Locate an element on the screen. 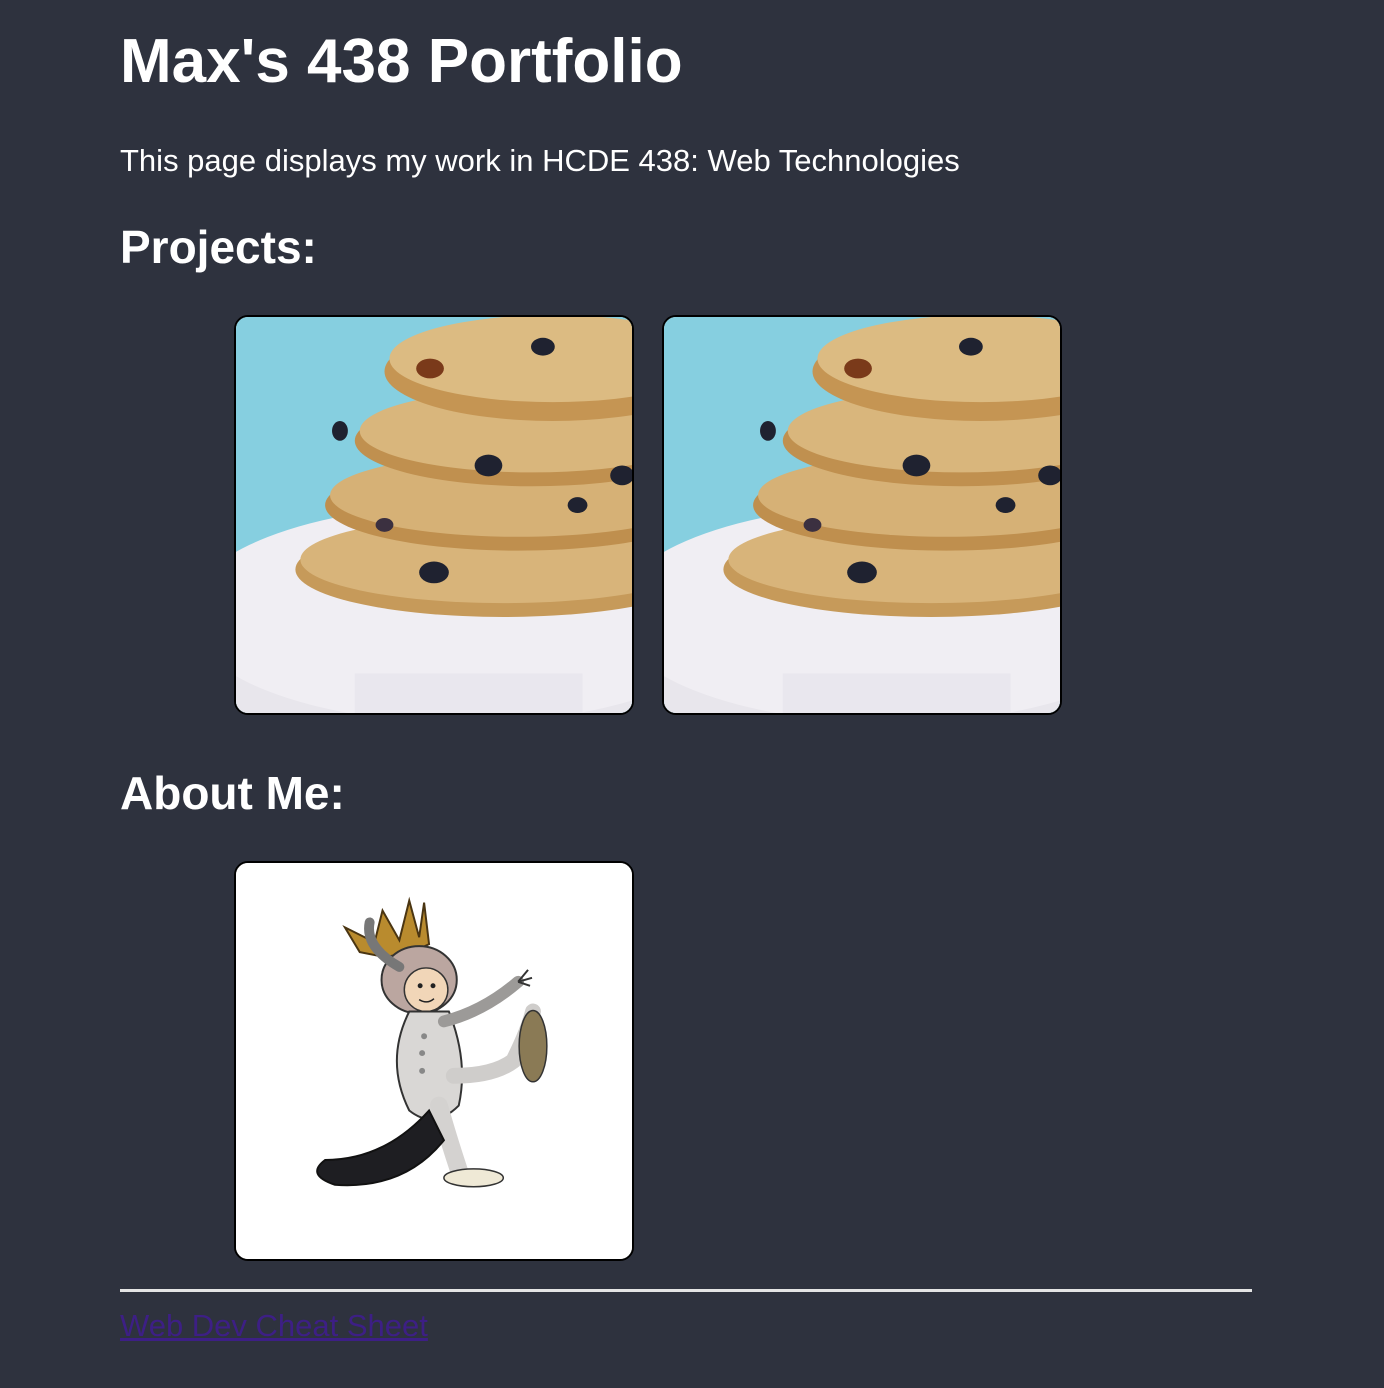 The image size is (1384, 1388). about-heading: About Me: is located at coordinates (232, 793).